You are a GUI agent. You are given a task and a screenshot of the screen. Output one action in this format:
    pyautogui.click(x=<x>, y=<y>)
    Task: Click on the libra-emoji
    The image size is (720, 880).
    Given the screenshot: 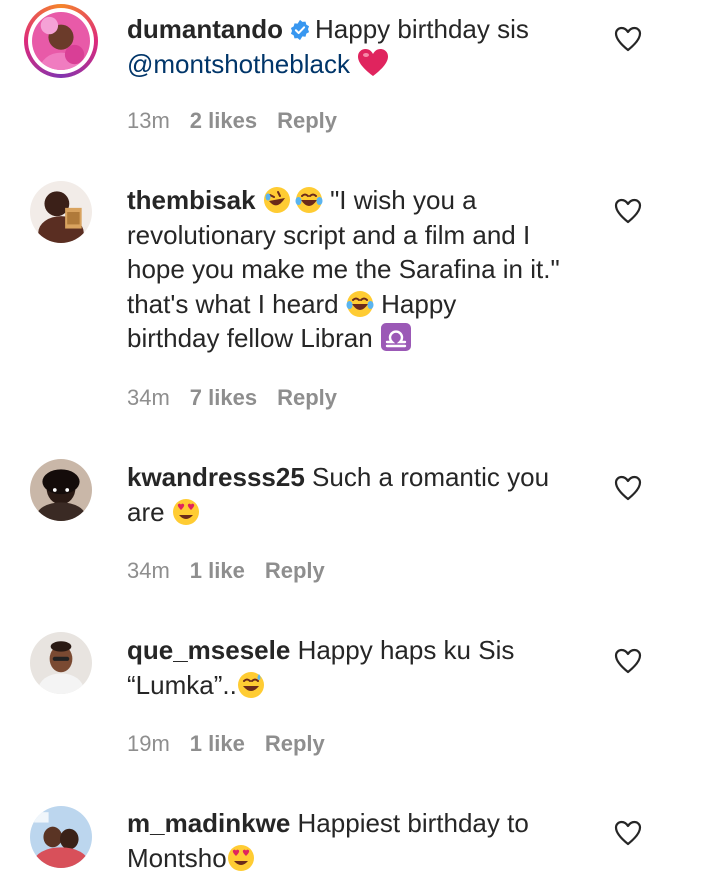 What is the action you would take?
    pyautogui.click(x=396, y=337)
    